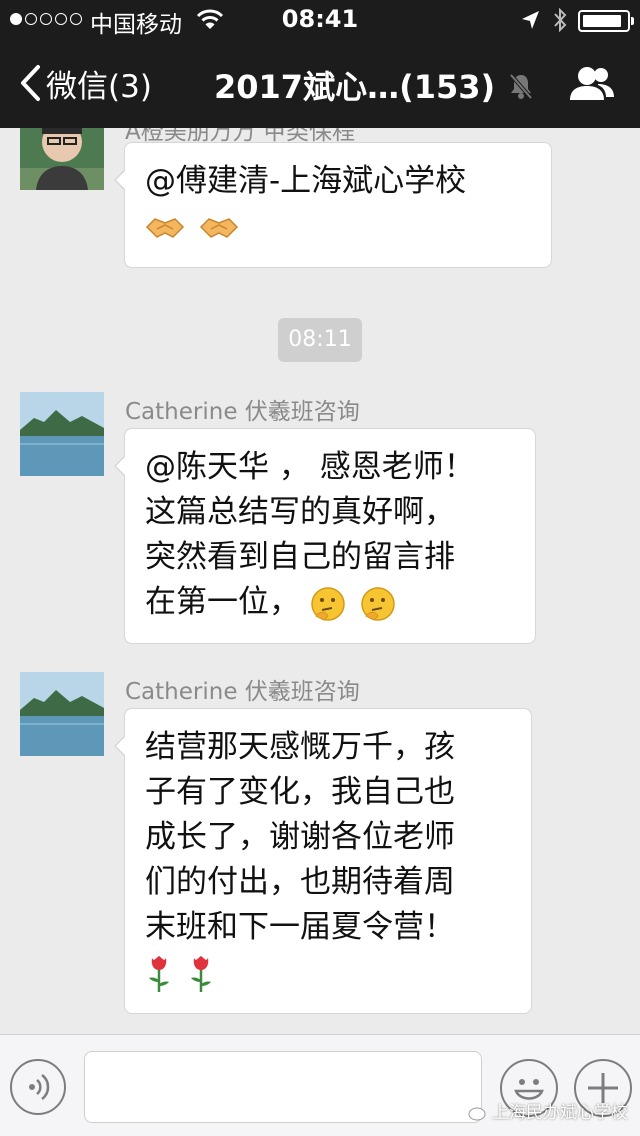  I want to click on watermark-text: 上海民办斌心学校, so click(560, 1113).